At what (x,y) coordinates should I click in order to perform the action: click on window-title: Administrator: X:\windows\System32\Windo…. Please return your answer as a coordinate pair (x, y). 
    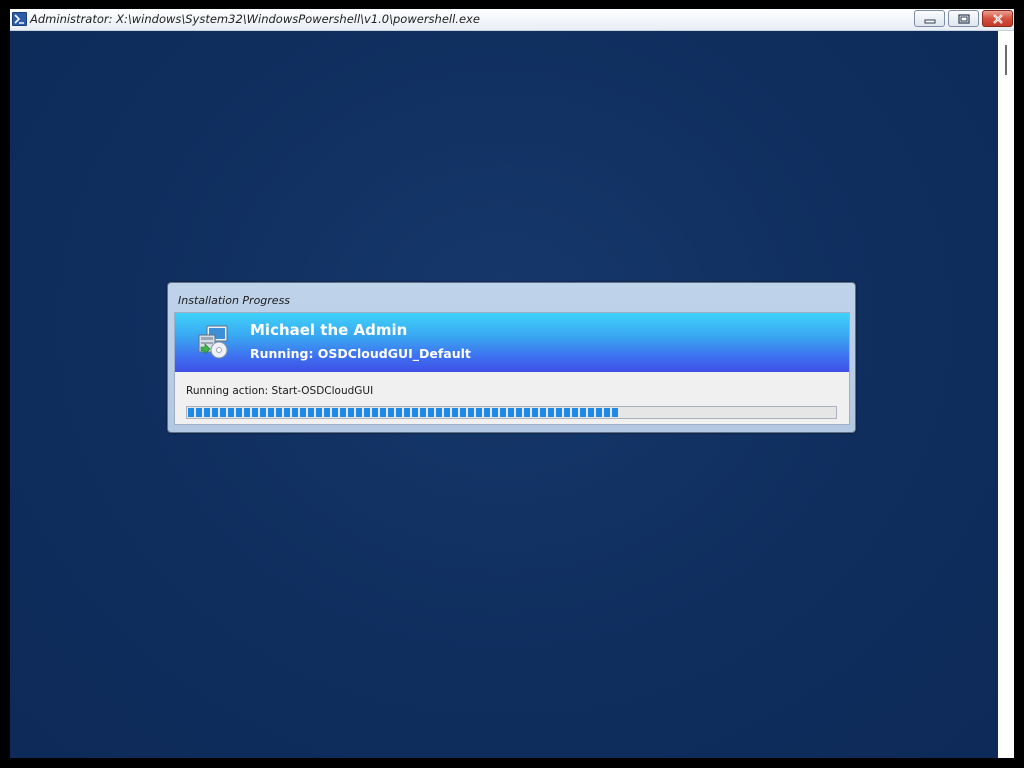
    Looking at the image, I should click on (255, 19).